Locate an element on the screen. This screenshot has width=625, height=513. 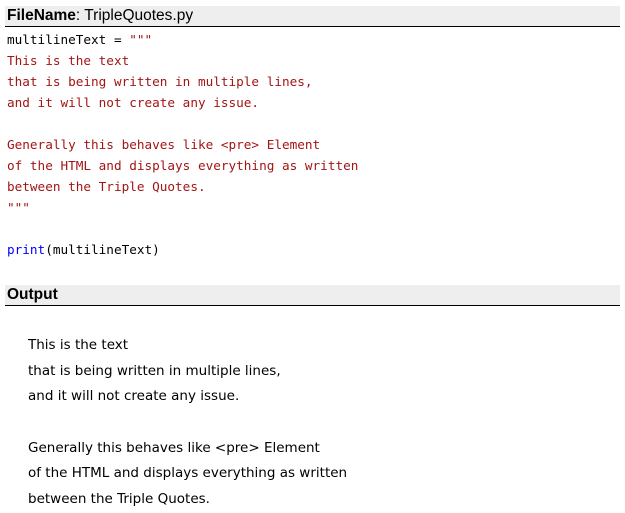
output-line: that is being written in multiple lines, is located at coordinates (154, 370).